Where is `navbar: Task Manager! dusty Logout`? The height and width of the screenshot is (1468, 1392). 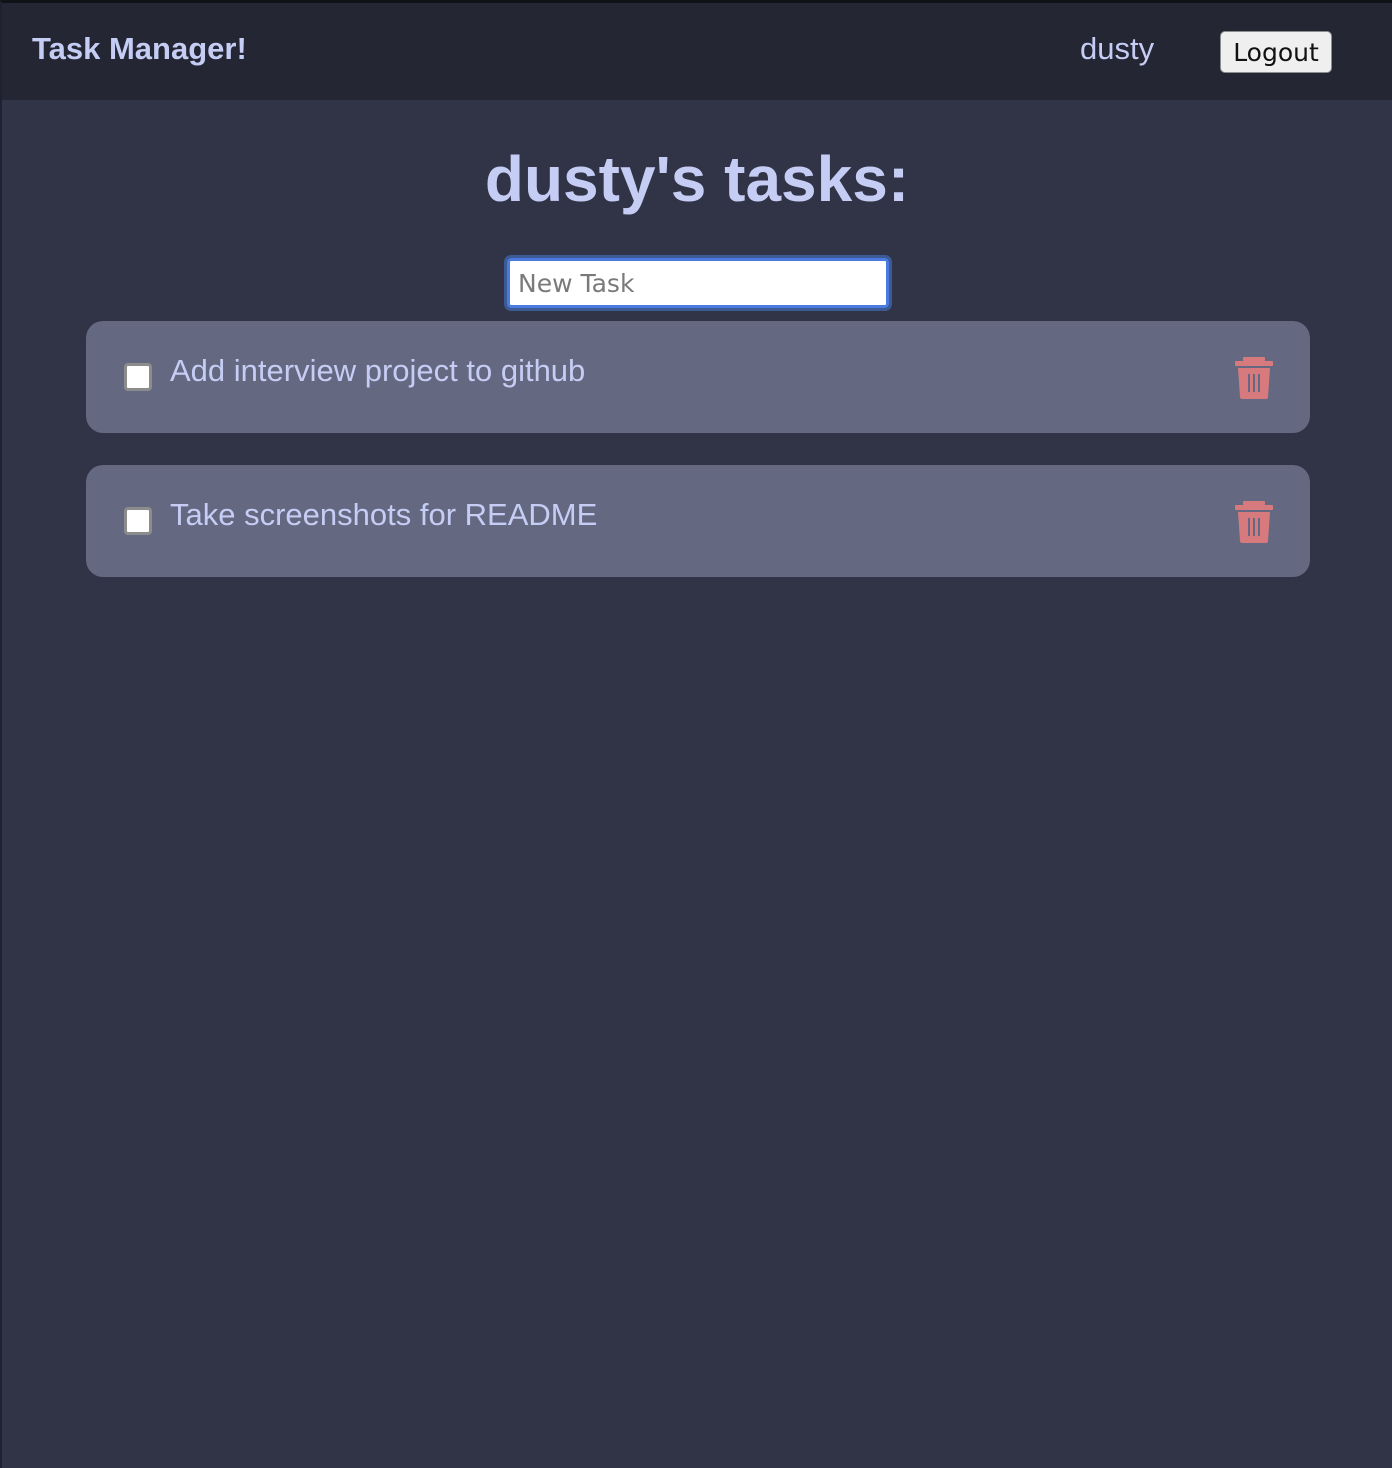
navbar: Task Manager! dusty Logout is located at coordinates (697, 51).